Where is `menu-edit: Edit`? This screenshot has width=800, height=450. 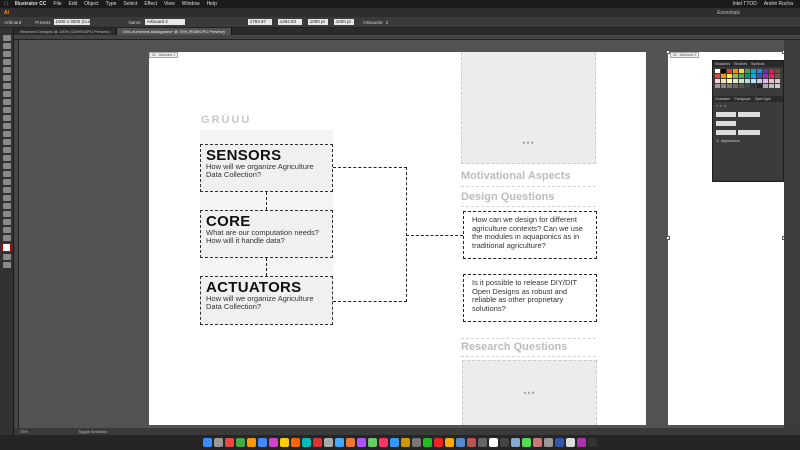
menu-edit: Edit is located at coordinates (72, 4).